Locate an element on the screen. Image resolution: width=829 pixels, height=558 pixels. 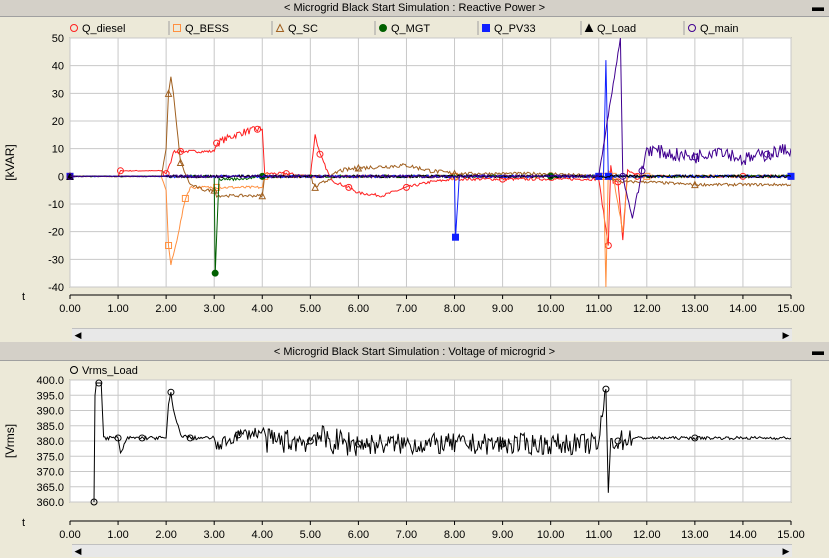
y-tick-label: 40 is located at coordinates (58, 67).